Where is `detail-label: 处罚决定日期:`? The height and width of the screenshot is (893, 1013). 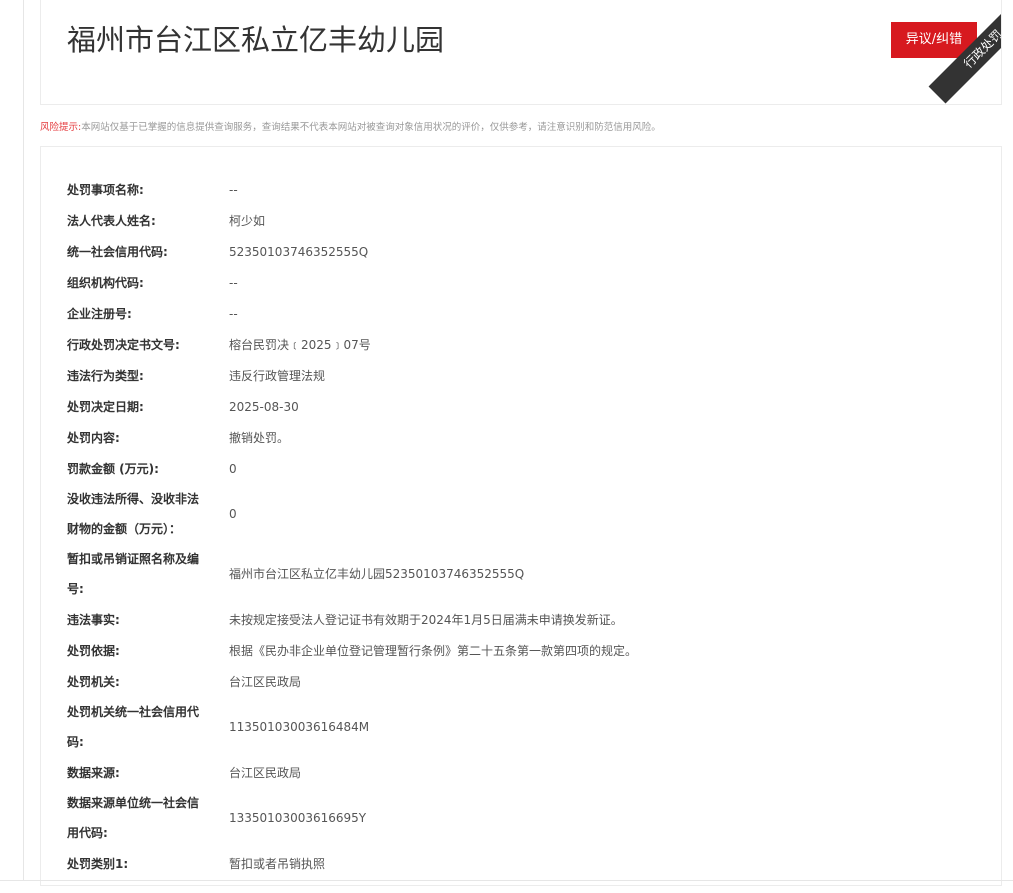
detail-label: 处罚决定日期: is located at coordinates (105, 406).